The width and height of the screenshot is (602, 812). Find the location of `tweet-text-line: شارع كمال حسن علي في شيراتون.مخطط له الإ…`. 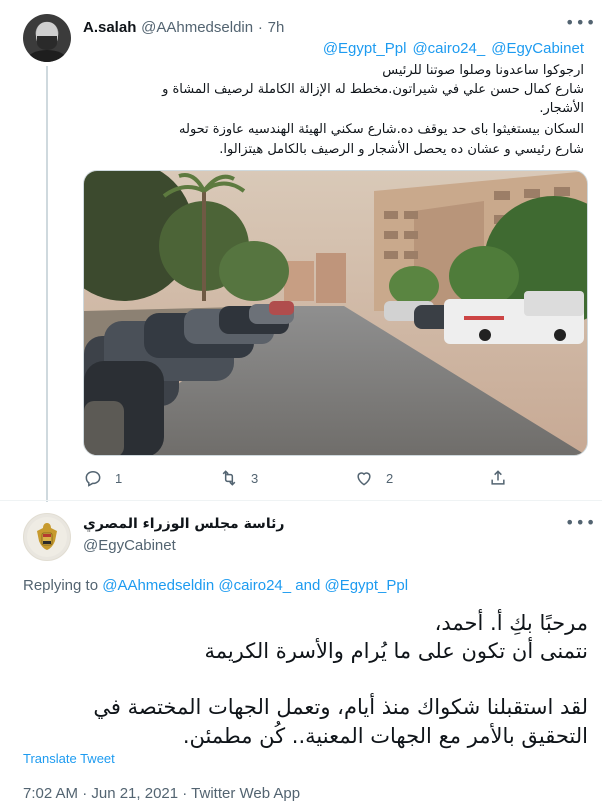

tweet-text-line: شارع كمال حسن علي في شيراتون.مخطط له الإ… is located at coordinates (373, 89).